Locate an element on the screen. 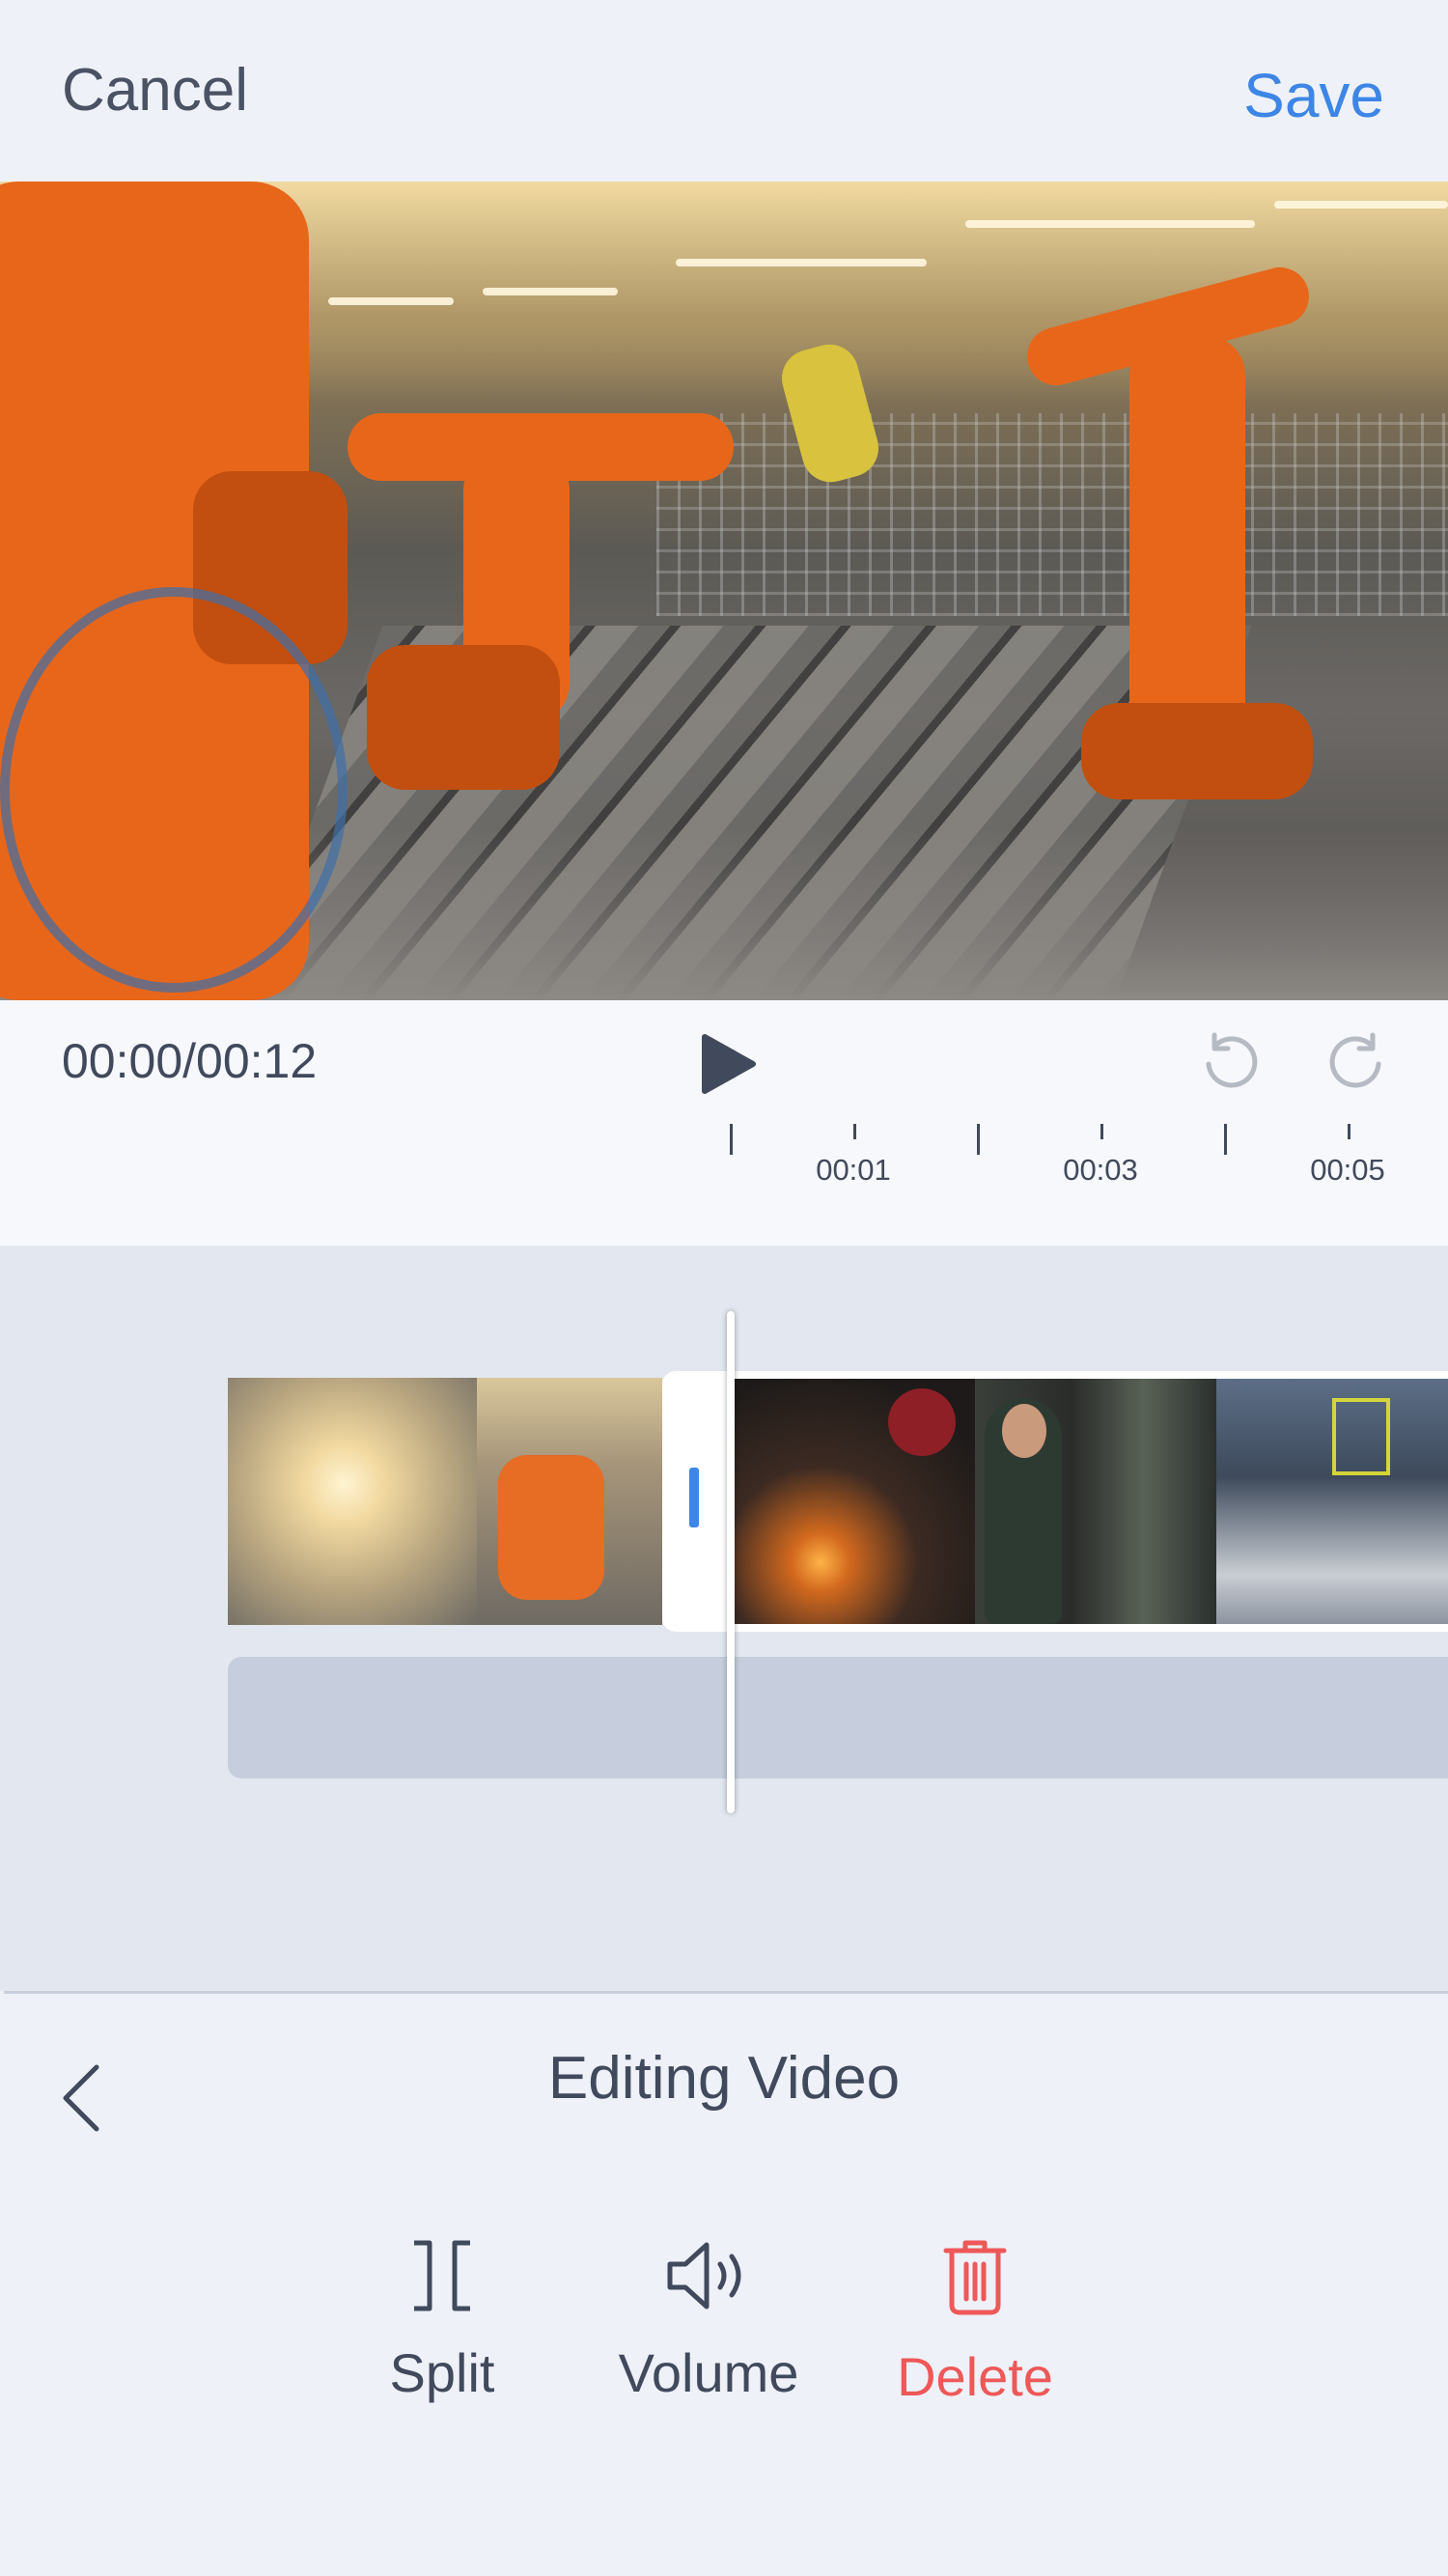  volume-button: Volume is located at coordinates (709, 2322).